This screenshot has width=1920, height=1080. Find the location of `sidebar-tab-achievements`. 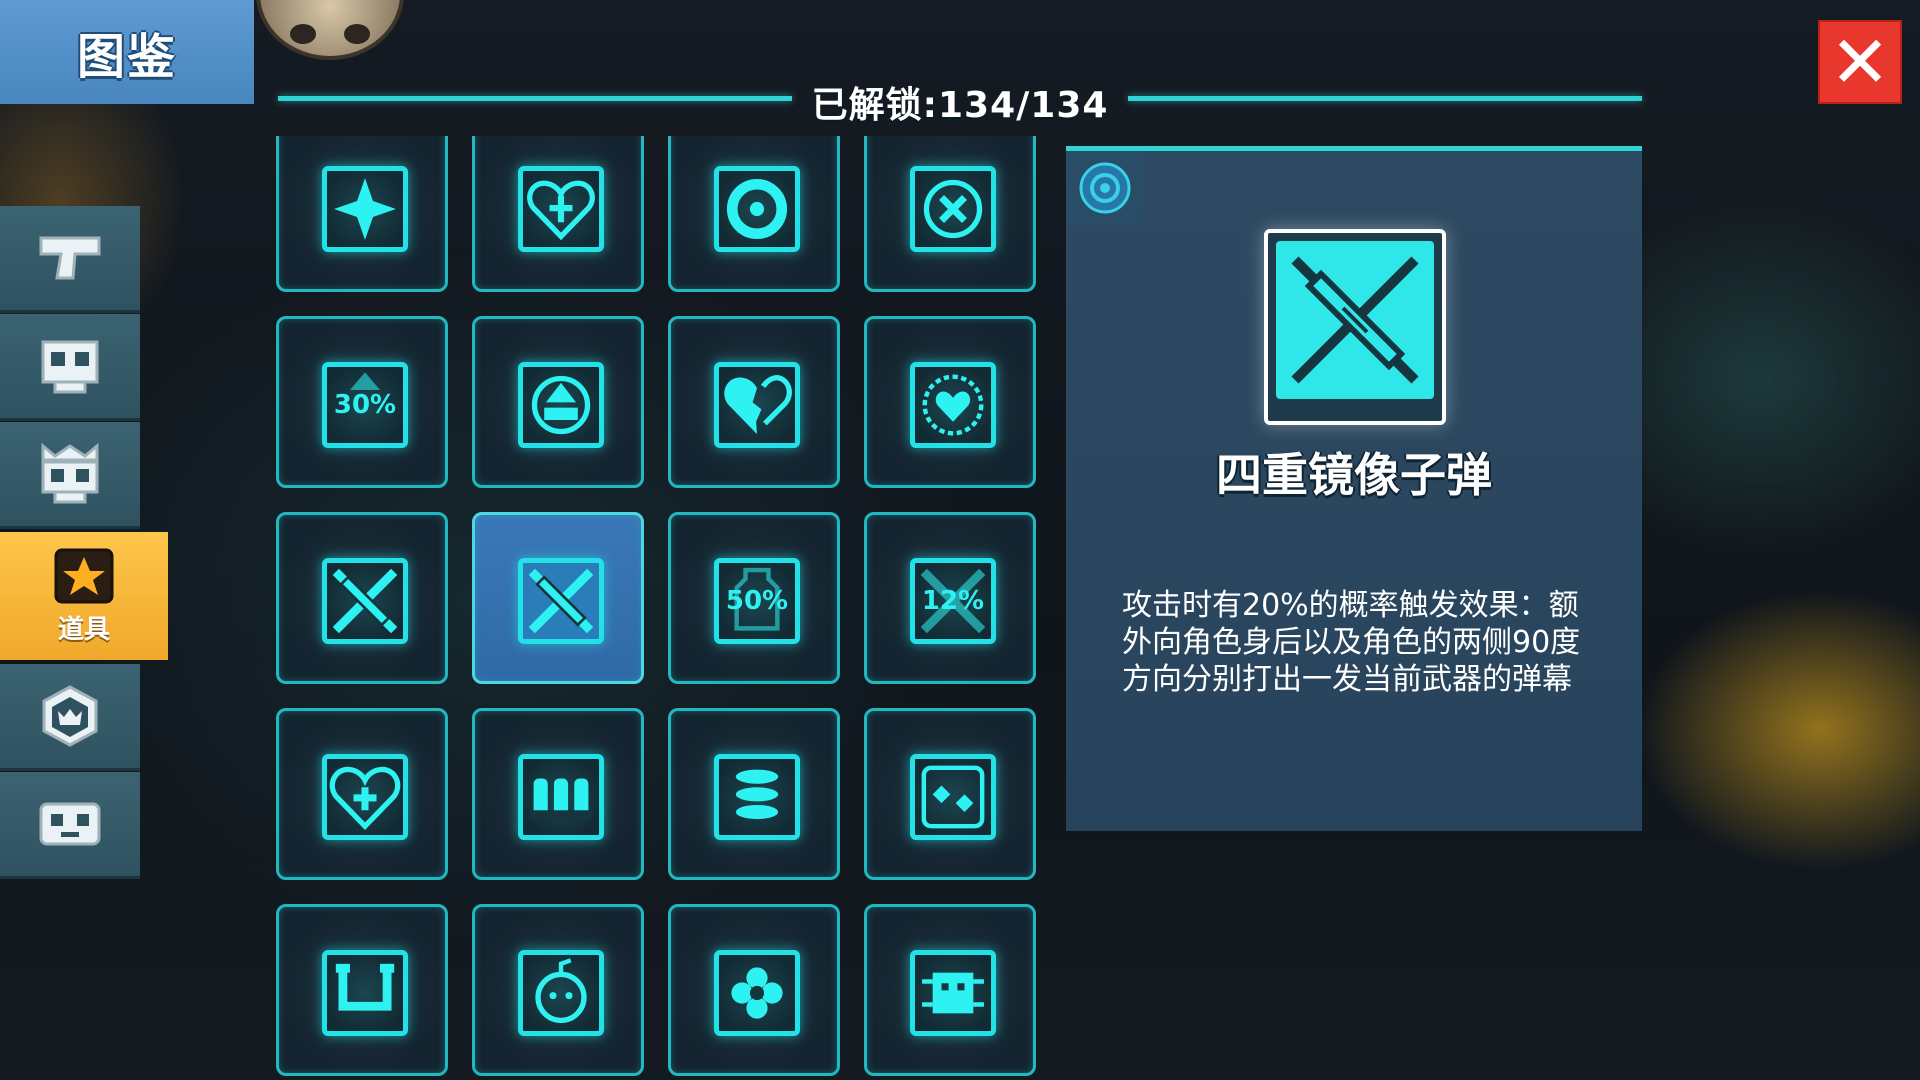

sidebar-tab-achievements is located at coordinates (70, 717).